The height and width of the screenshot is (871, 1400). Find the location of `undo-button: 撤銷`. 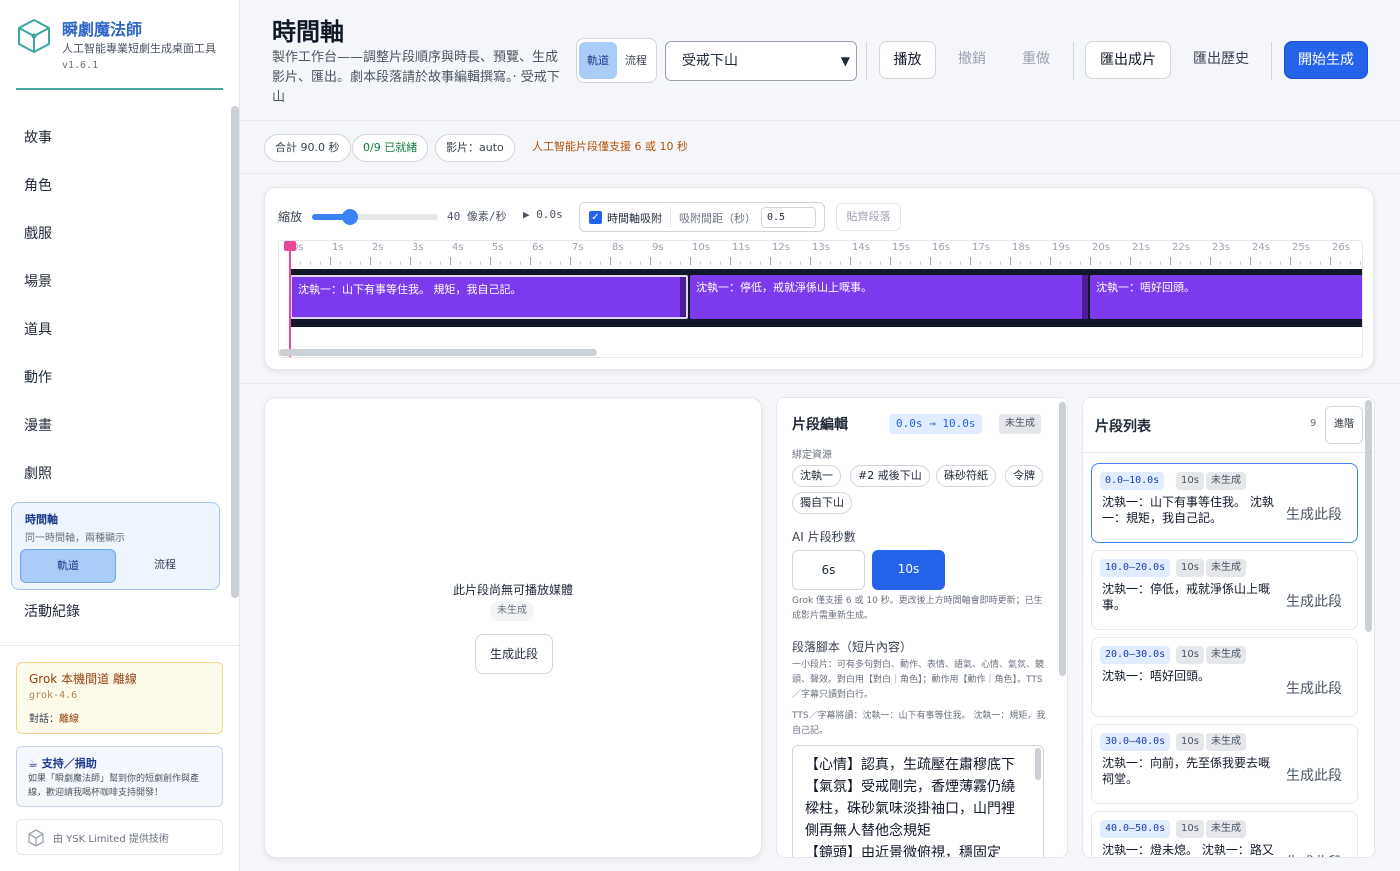

undo-button: 撤銷 is located at coordinates (972, 60).